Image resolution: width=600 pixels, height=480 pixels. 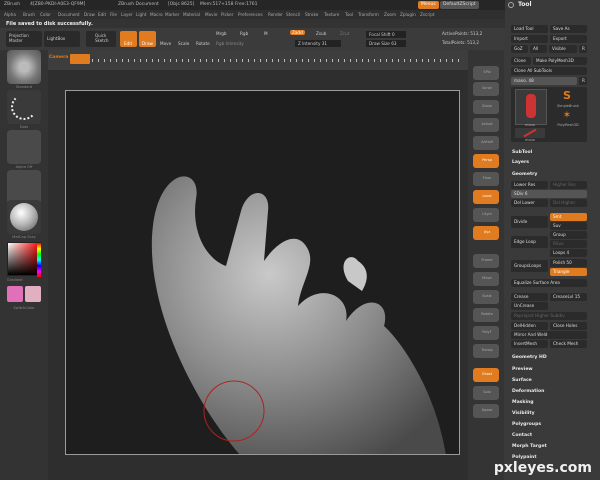 What do you see at coordinates (331, 14) in the screenshot?
I see `menu-texture: Texture` at bounding box center [331, 14].